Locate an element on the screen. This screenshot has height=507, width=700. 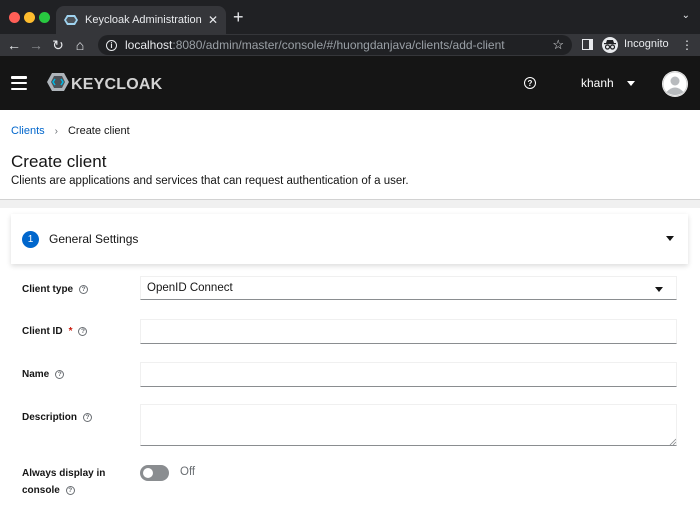
client-type-select: OpenID Connect is located at coordinates (408, 288).